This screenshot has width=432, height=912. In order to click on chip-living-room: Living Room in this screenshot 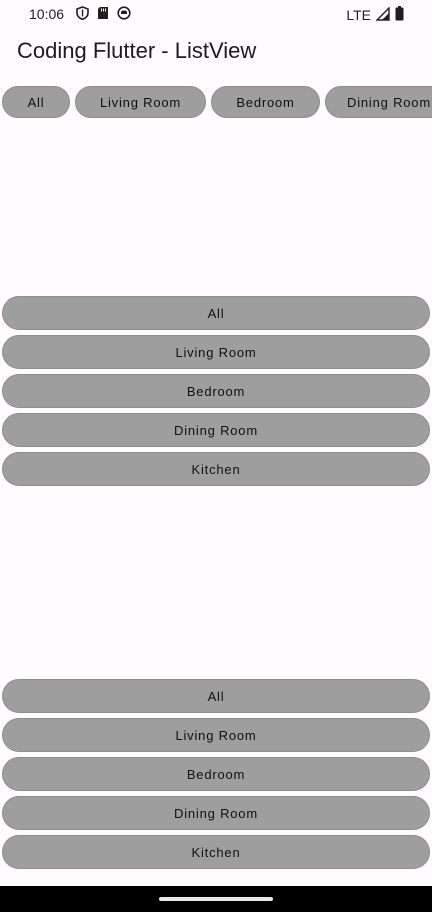, I will do `click(140, 102)`.